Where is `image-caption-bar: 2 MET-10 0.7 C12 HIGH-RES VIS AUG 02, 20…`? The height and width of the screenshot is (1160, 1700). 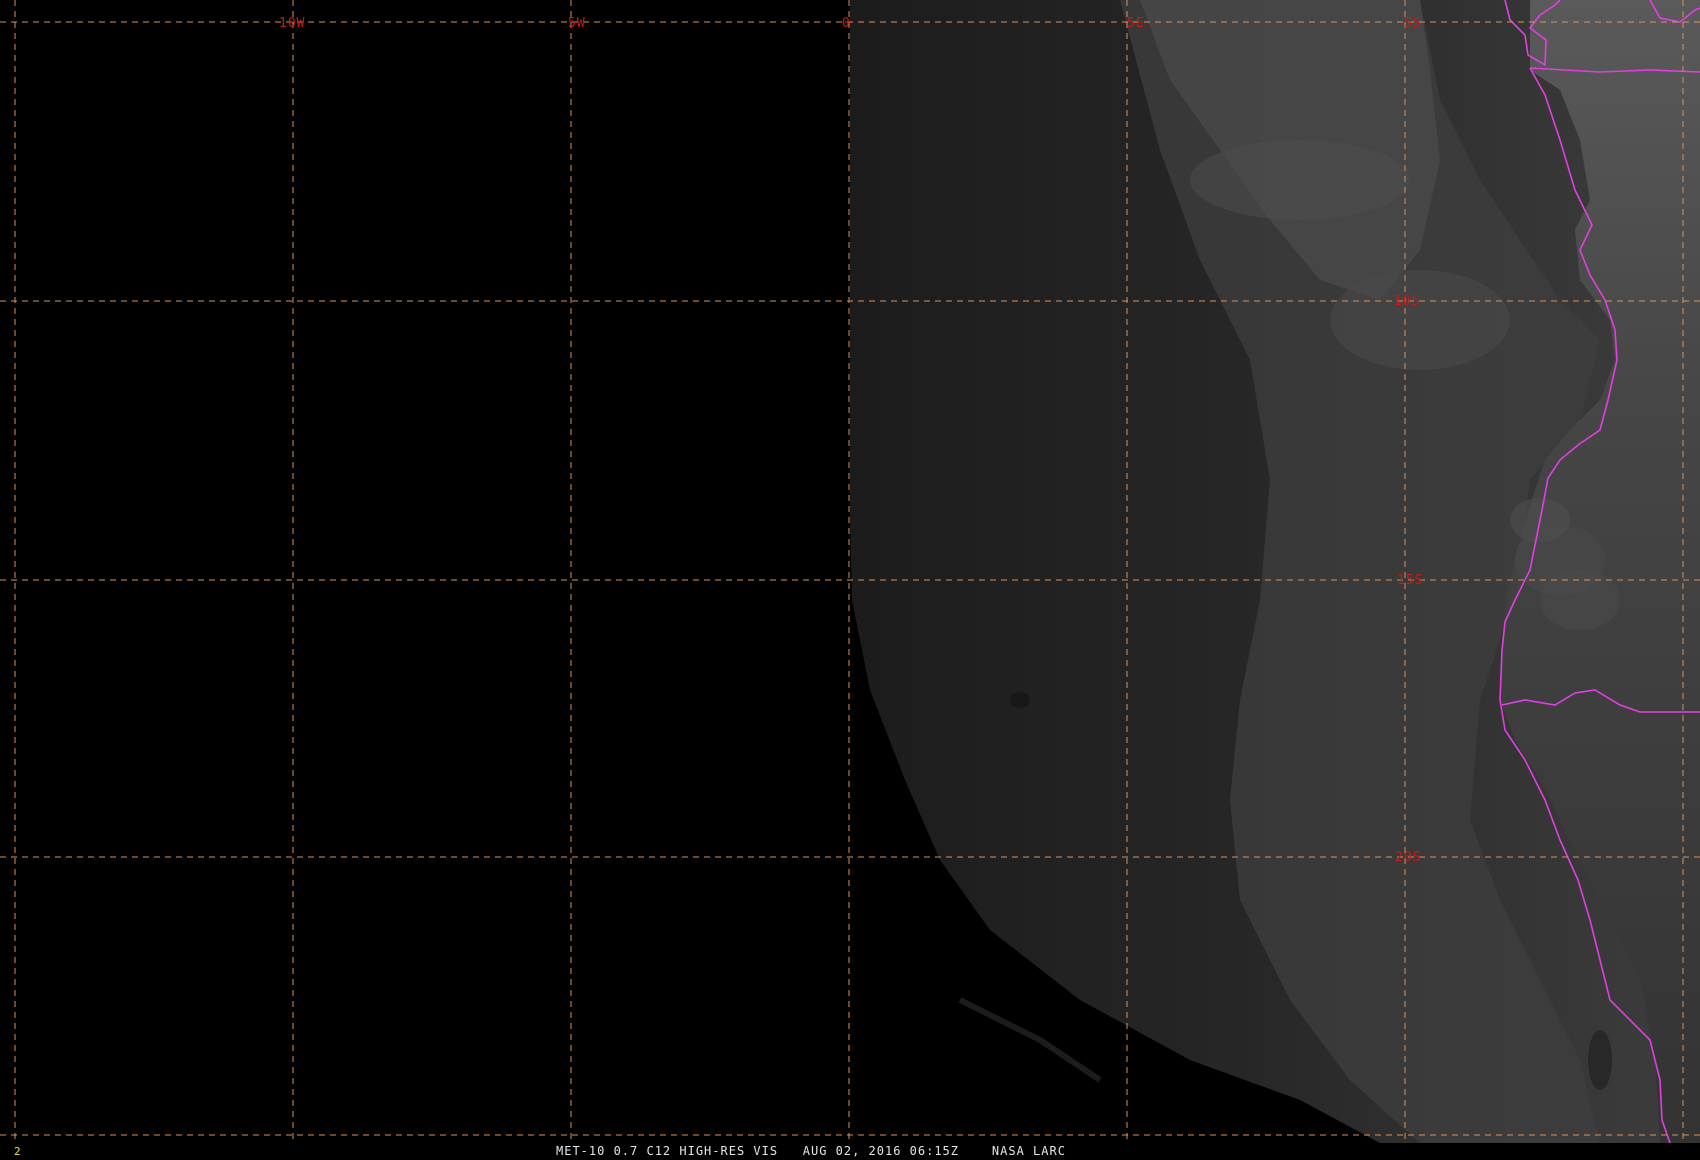 image-caption-bar: 2 MET-10 0.7 C12 HIGH-RES VIS AUG 02, 20… is located at coordinates (850, 1151).